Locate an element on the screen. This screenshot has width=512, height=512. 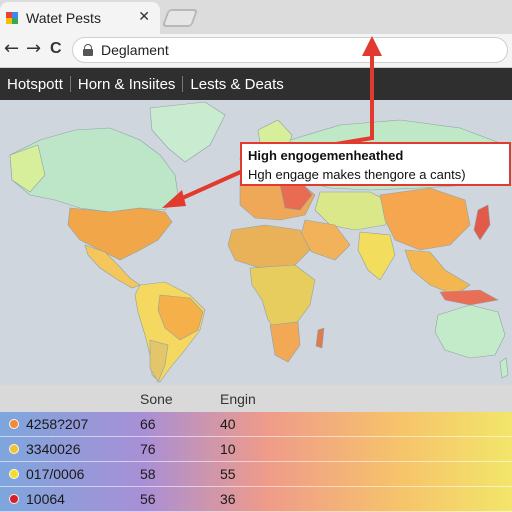
forward-arrow-icon: → is located at coordinates (33, 48).